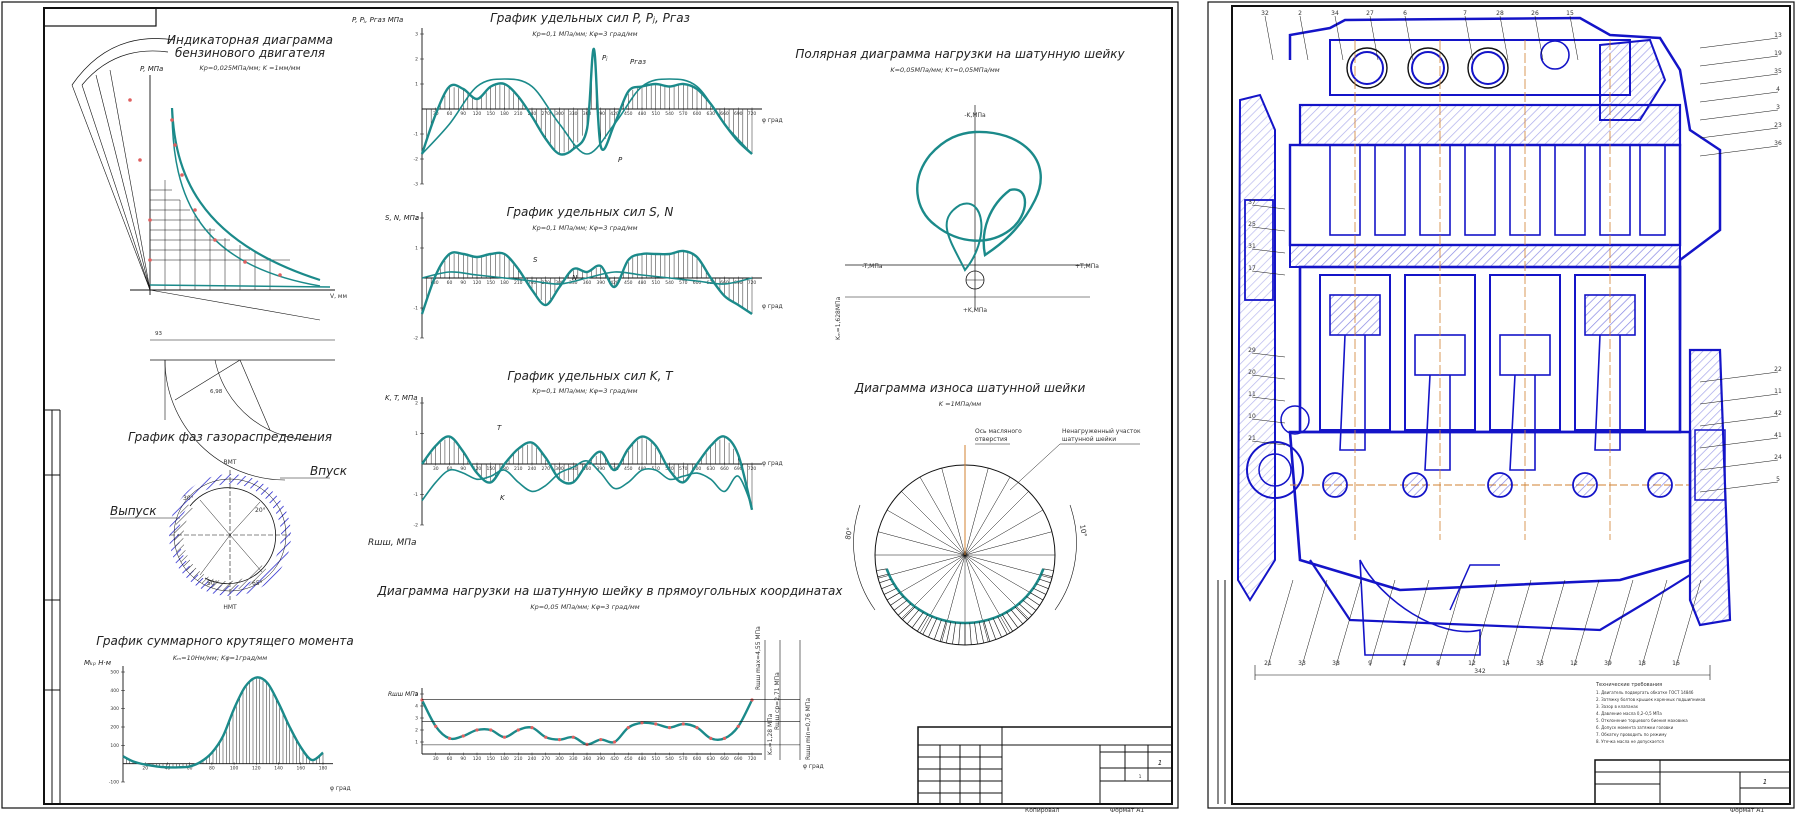 This screenshot has width=1796, height=816. Describe the element at coordinates (256, 769) in the screenshot. I see `x-tick-label: 120` at that location.